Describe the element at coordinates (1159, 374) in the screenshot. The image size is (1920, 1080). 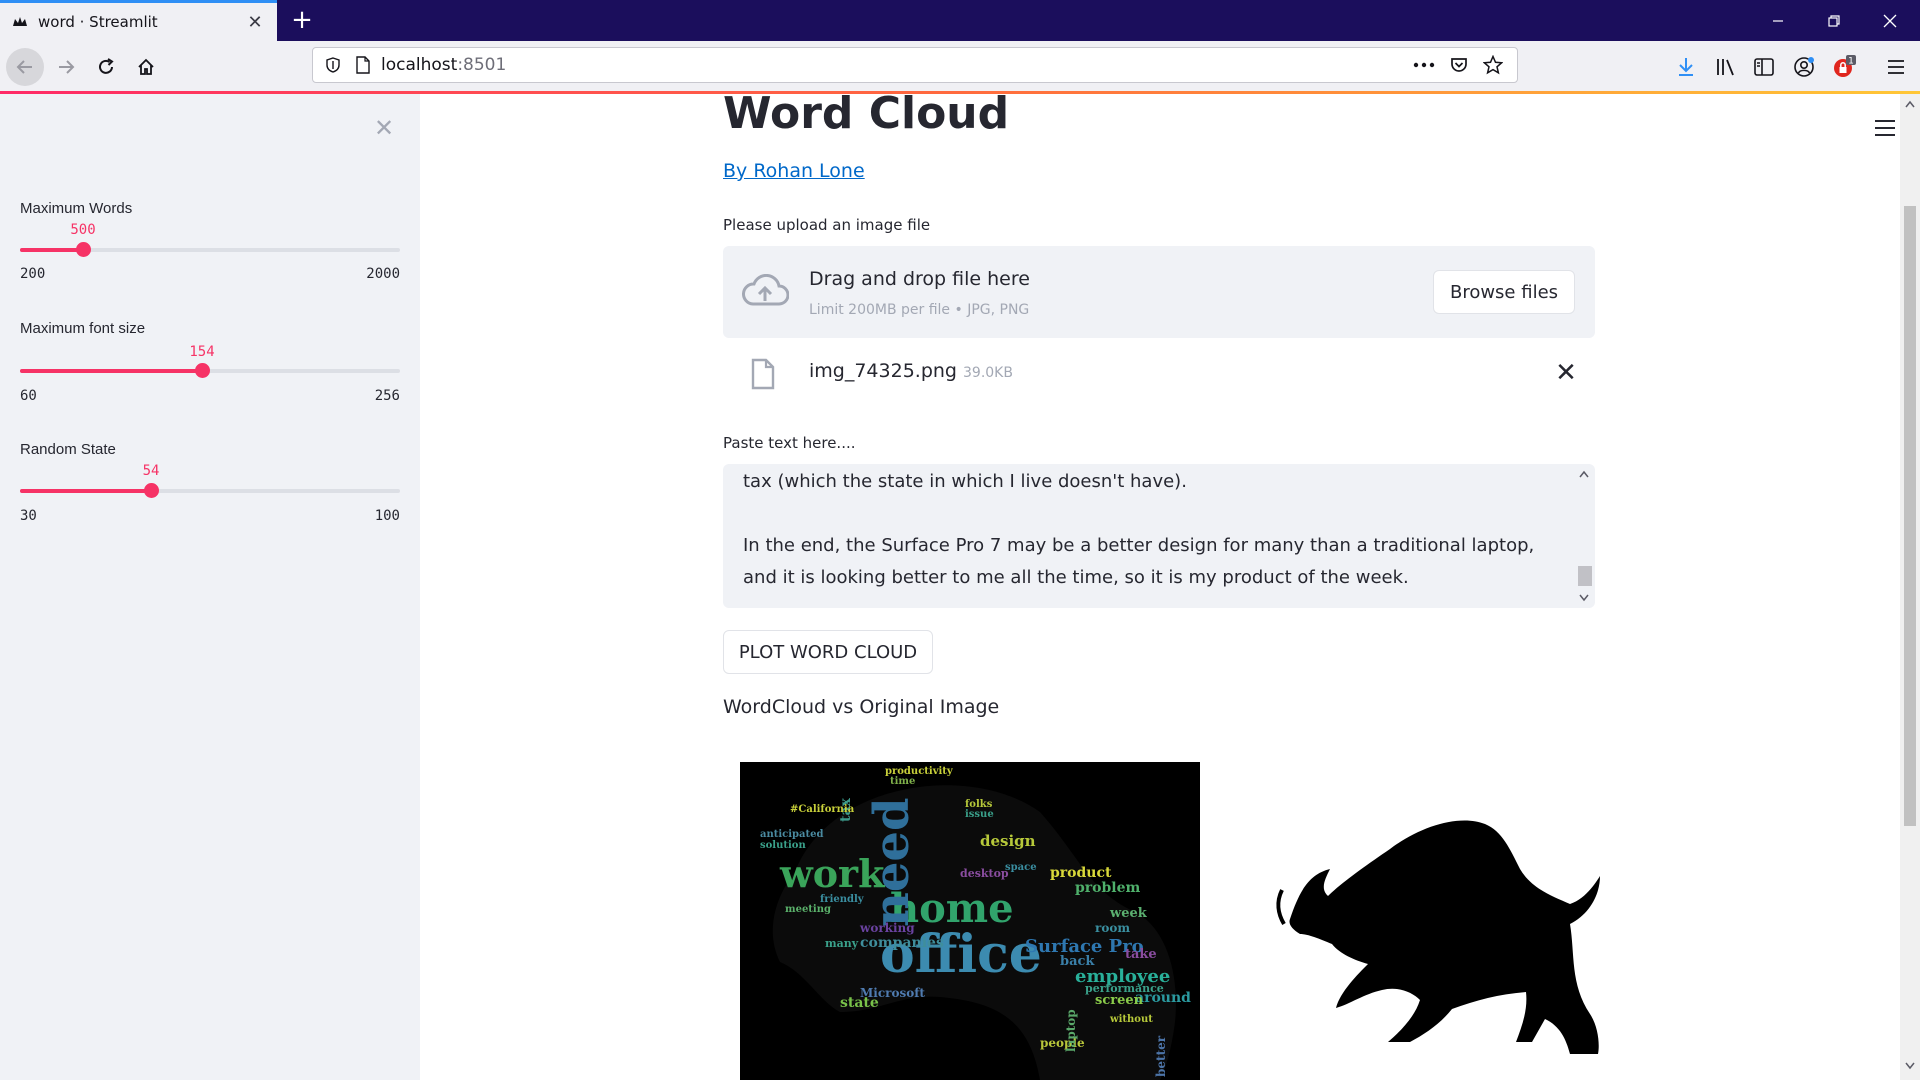
I see `uploaded-file-row: img_74325.png 39.0KB ✕` at that location.